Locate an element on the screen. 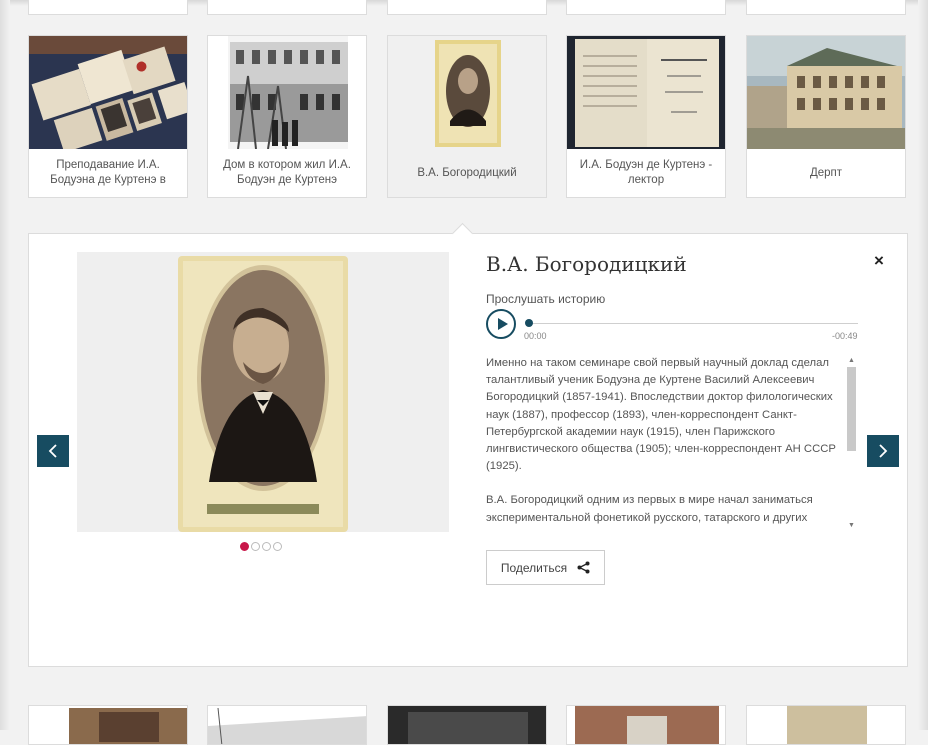  story-card-selected: В.А. Богородицкий is located at coordinates (467, 116).